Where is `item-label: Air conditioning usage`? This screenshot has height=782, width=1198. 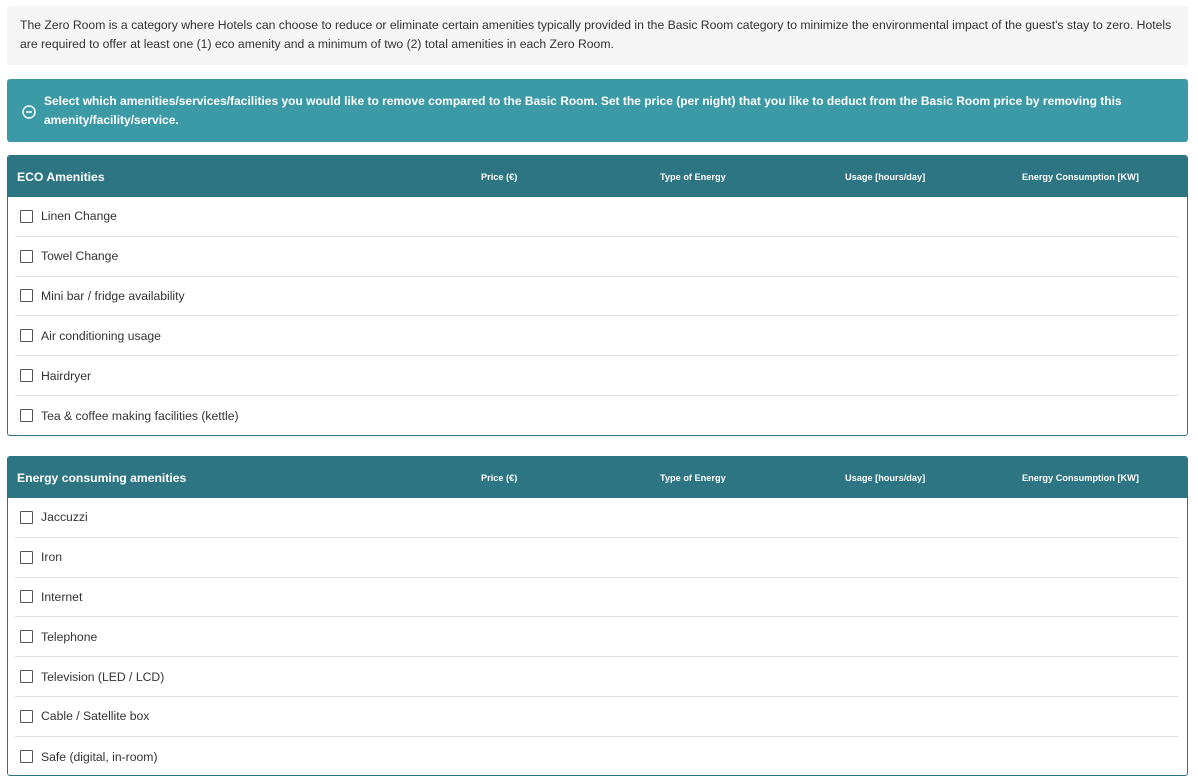 item-label: Air conditioning usage is located at coordinates (101, 335).